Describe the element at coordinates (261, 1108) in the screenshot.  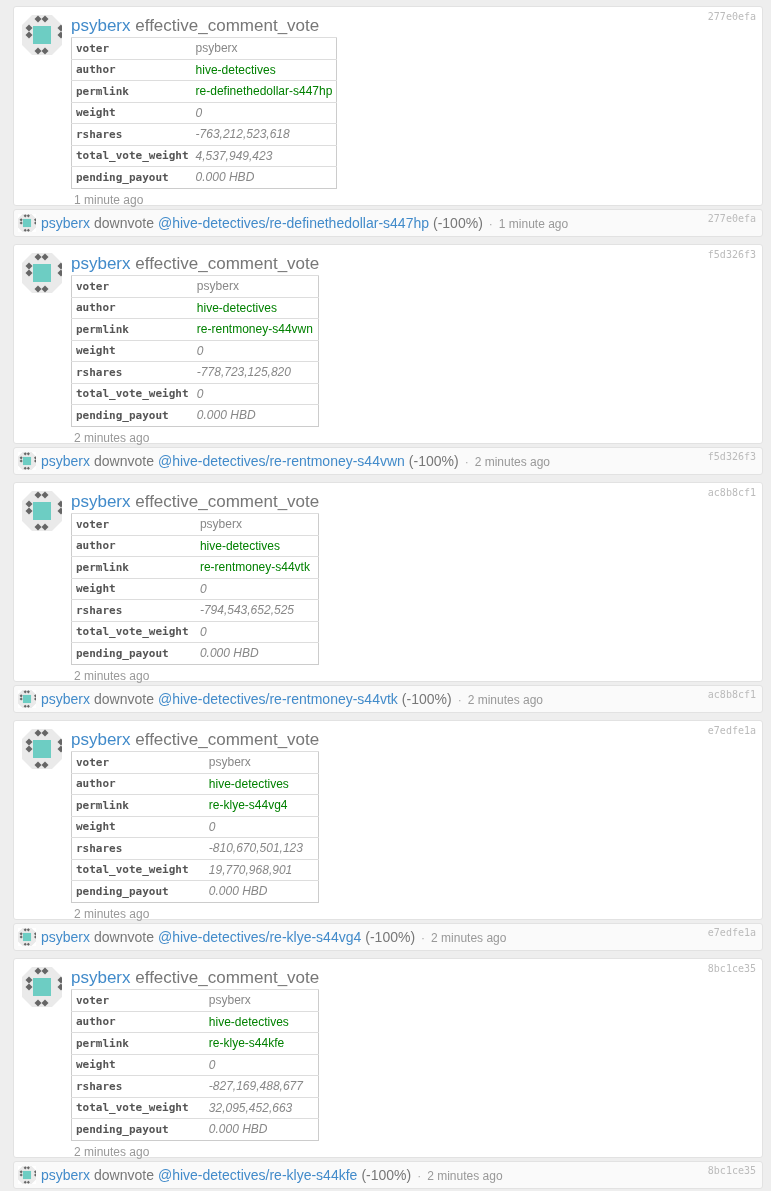
I see `field-value: 32,095,452,663` at that location.